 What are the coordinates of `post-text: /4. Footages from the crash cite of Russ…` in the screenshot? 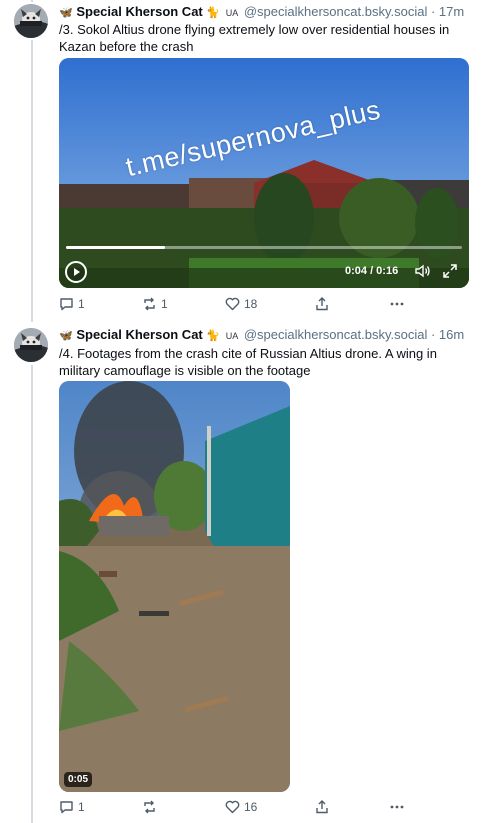 It's located at (248, 362).